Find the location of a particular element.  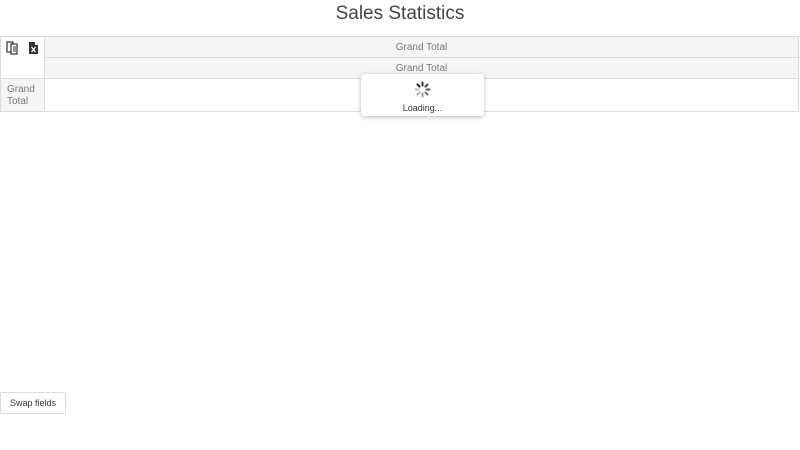

column-header-grand-total: Grand Total is located at coordinates (421, 47).